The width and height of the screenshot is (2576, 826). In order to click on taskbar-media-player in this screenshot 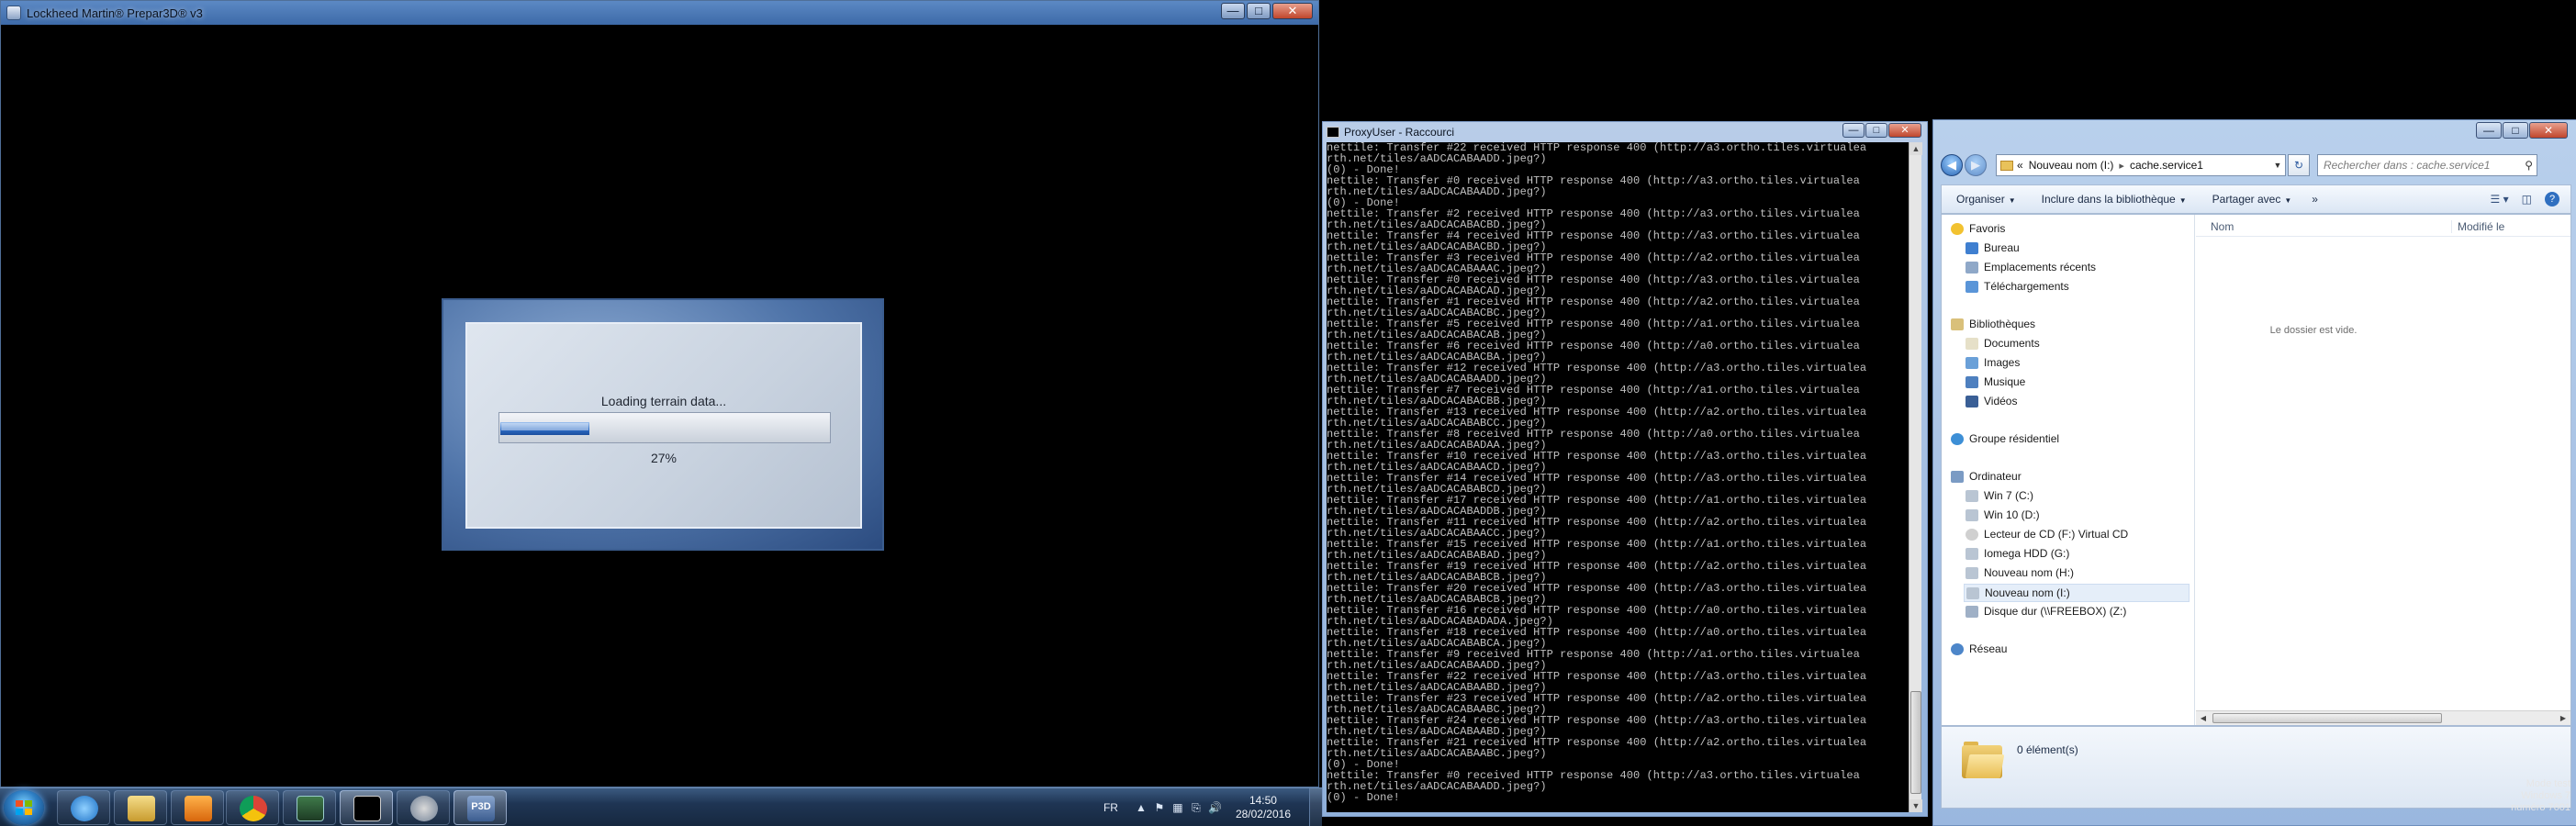, I will do `click(197, 807)`.